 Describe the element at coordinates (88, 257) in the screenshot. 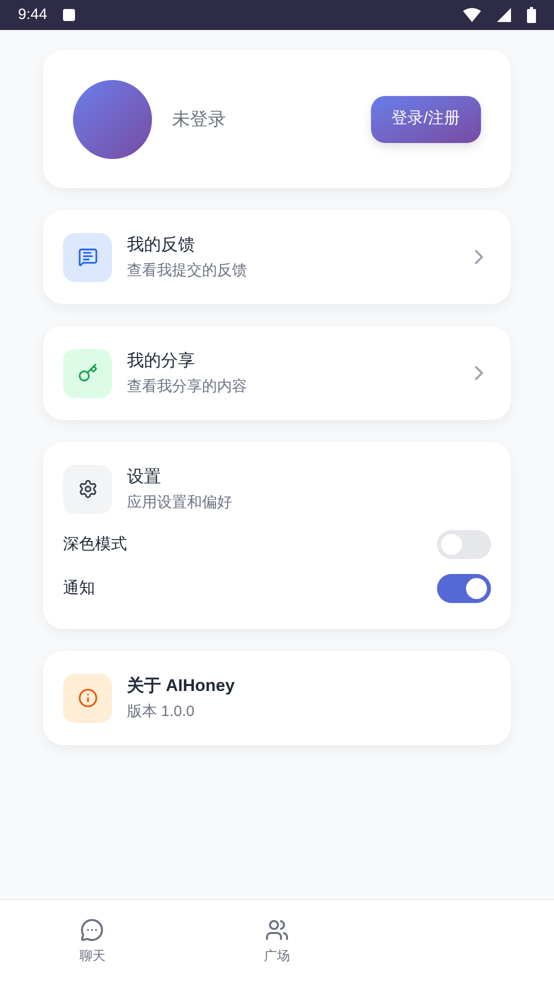

I see `message-icon` at that location.